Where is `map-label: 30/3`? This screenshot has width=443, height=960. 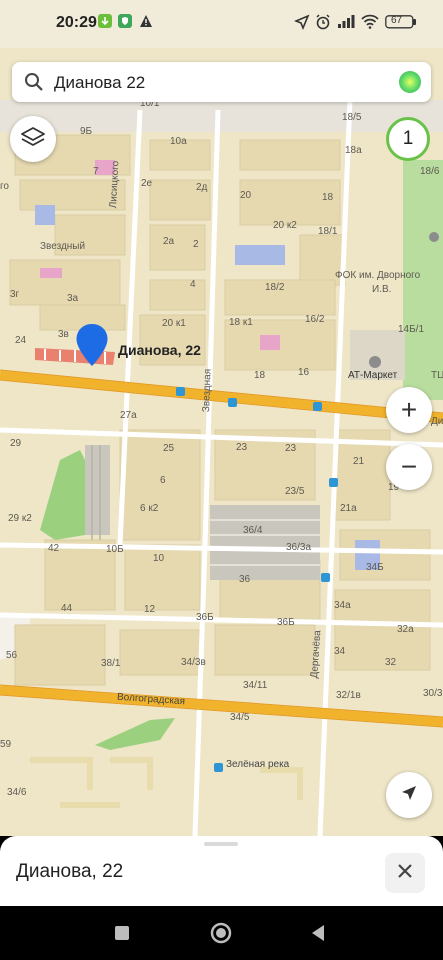 map-label: 30/3 is located at coordinates (433, 693).